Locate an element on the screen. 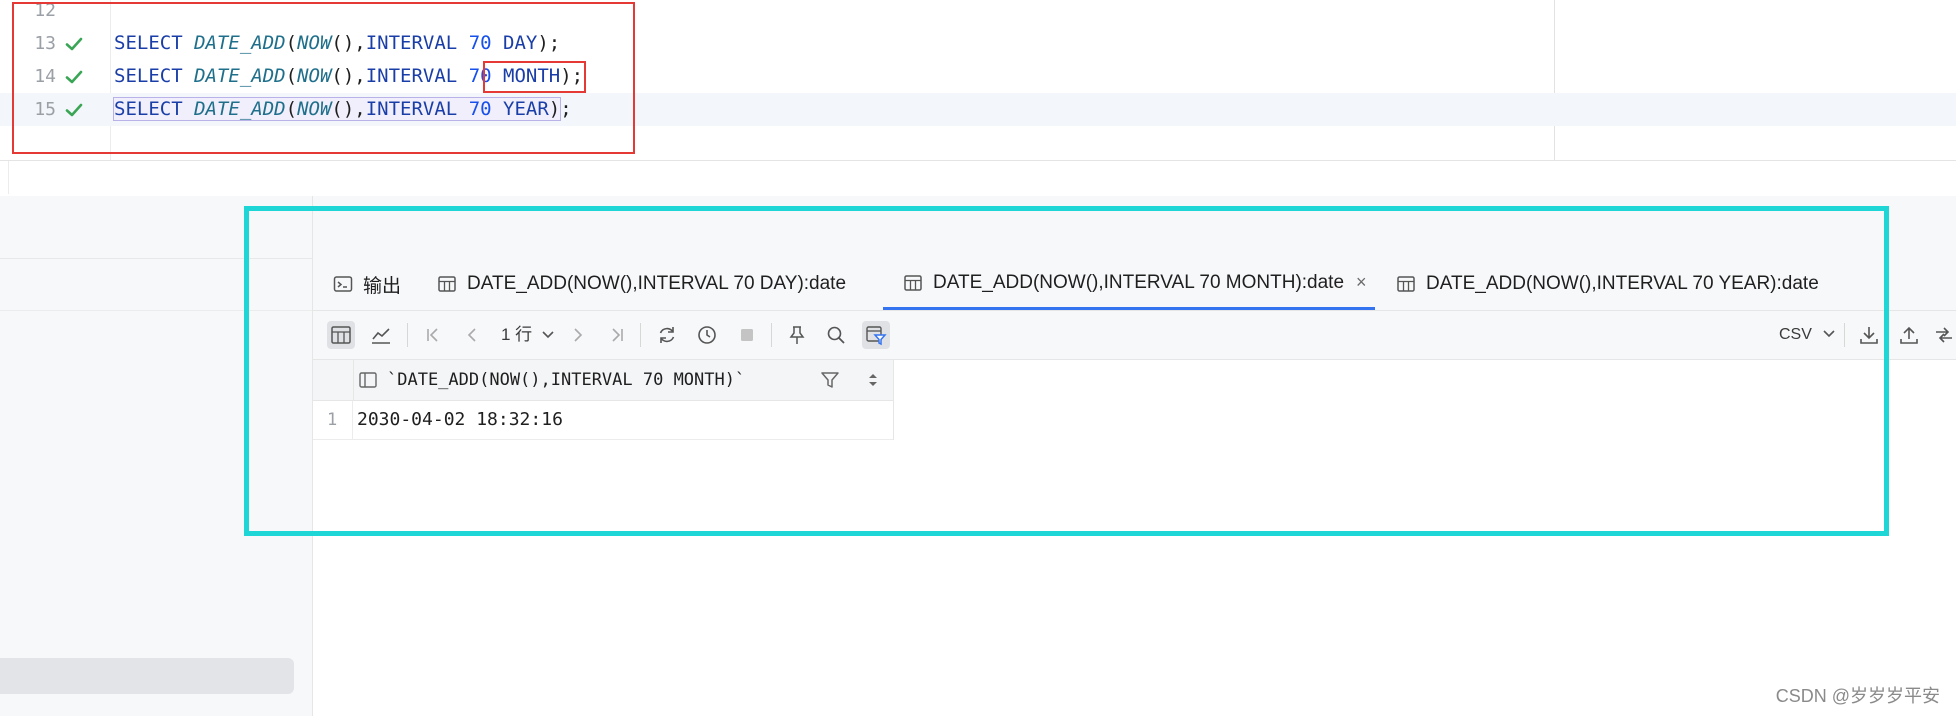  upload-icon is located at coordinates (1909, 335).